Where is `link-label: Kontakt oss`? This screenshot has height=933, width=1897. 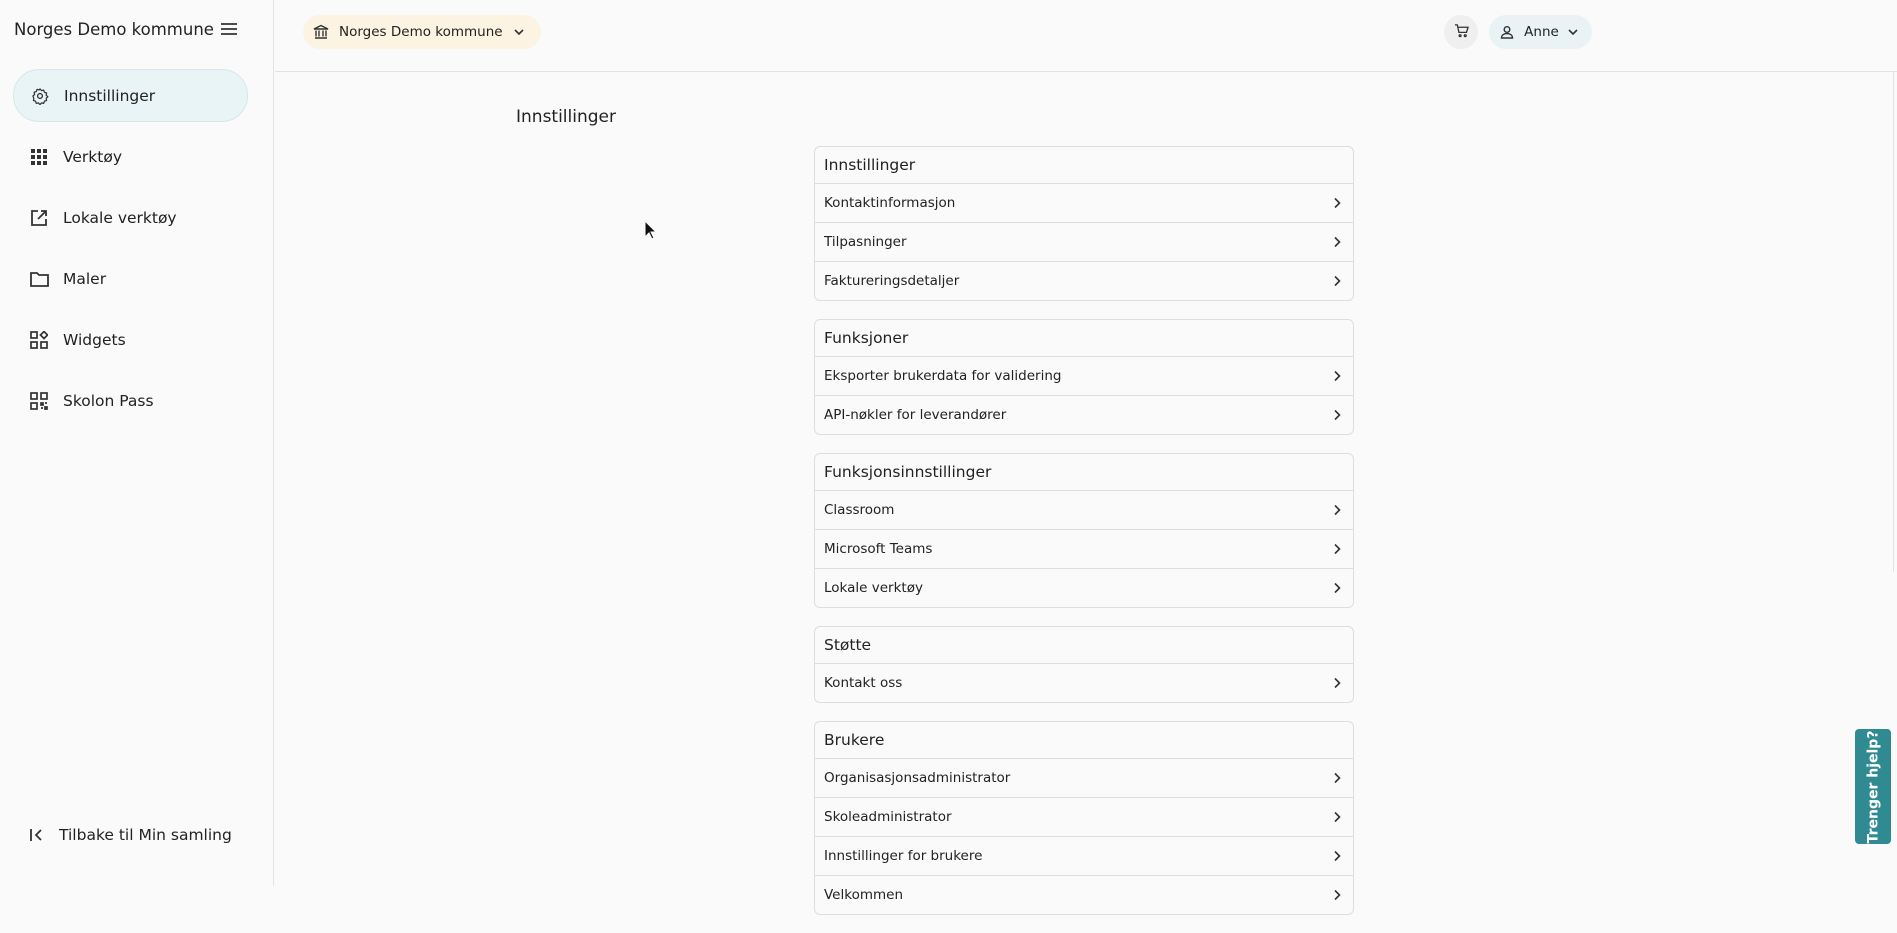
link-label: Kontakt oss is located at coordinates (863, 683).